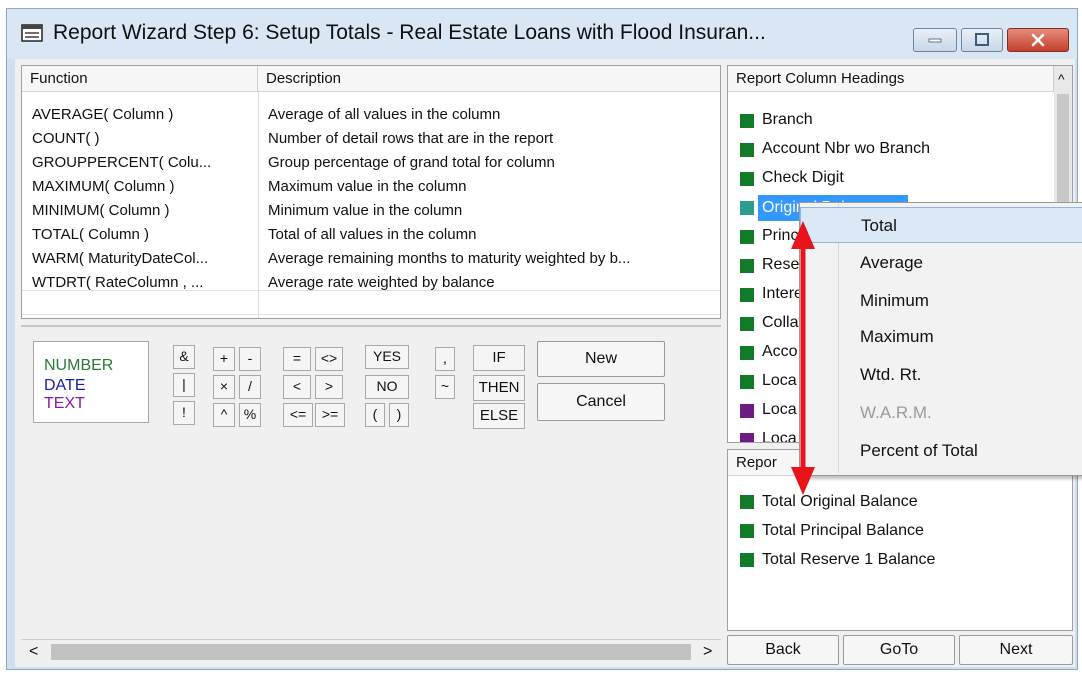 This screenshot has width=1082, height=675. I want to click on double-arrow-annotation, so click(803, 358).